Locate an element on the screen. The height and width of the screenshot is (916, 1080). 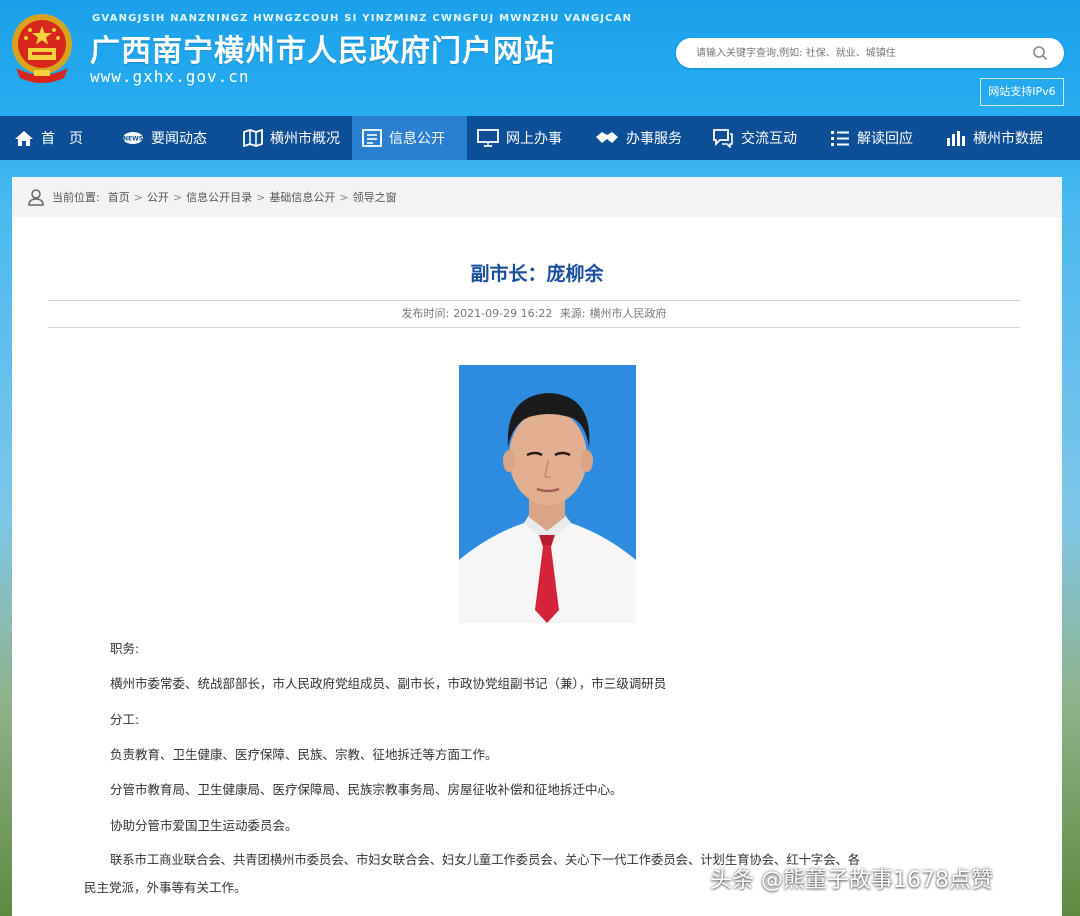
location-person-icon is located at coordinates (36, 197).